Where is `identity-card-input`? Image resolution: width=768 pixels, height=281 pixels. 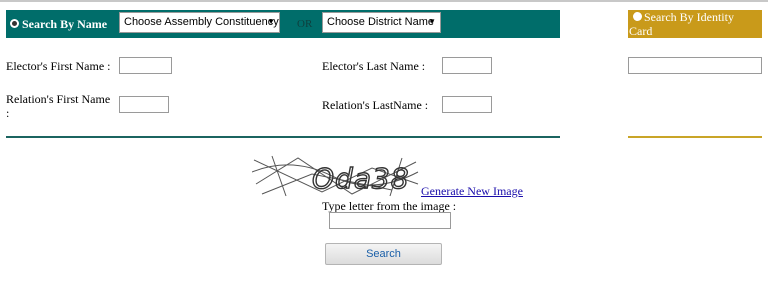 identity-card-input is located at coordinates (695, 65).